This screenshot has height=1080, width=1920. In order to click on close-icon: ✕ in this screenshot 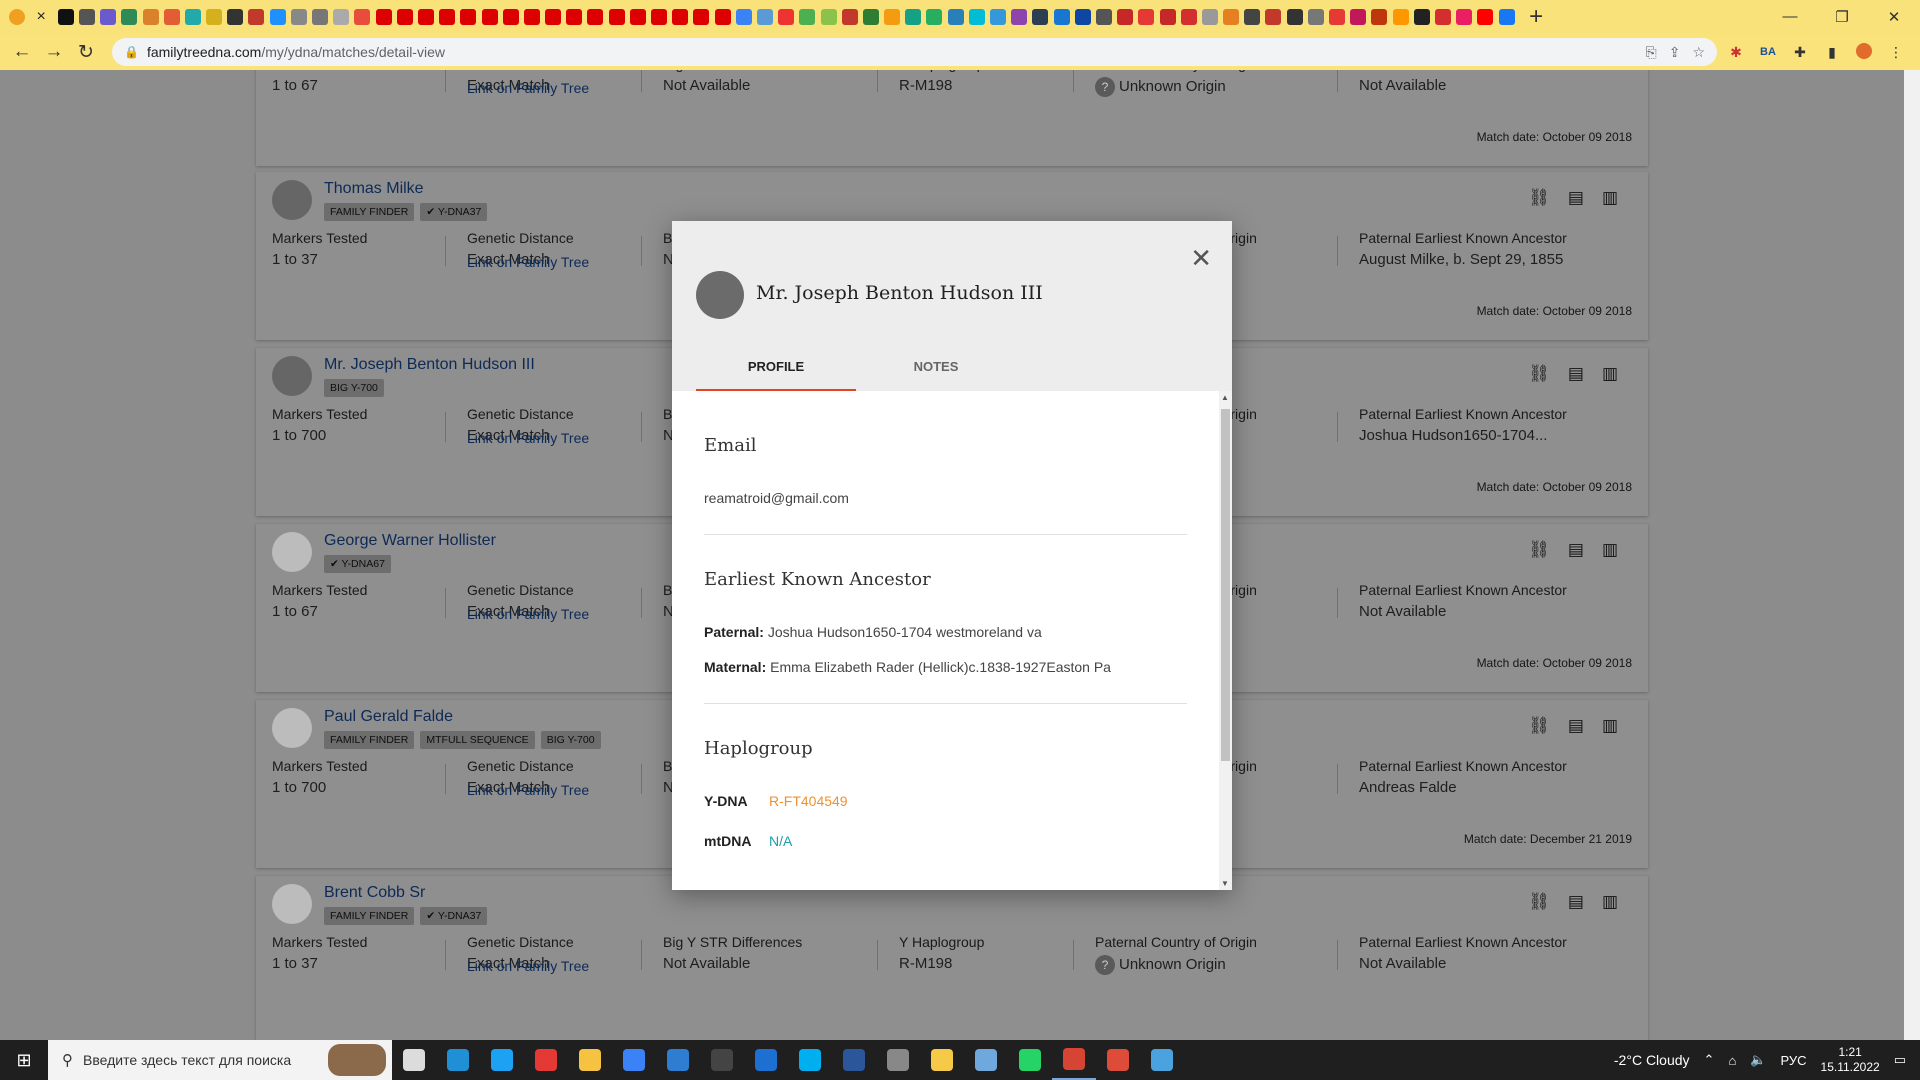, I will do `click(1201, 258)`.